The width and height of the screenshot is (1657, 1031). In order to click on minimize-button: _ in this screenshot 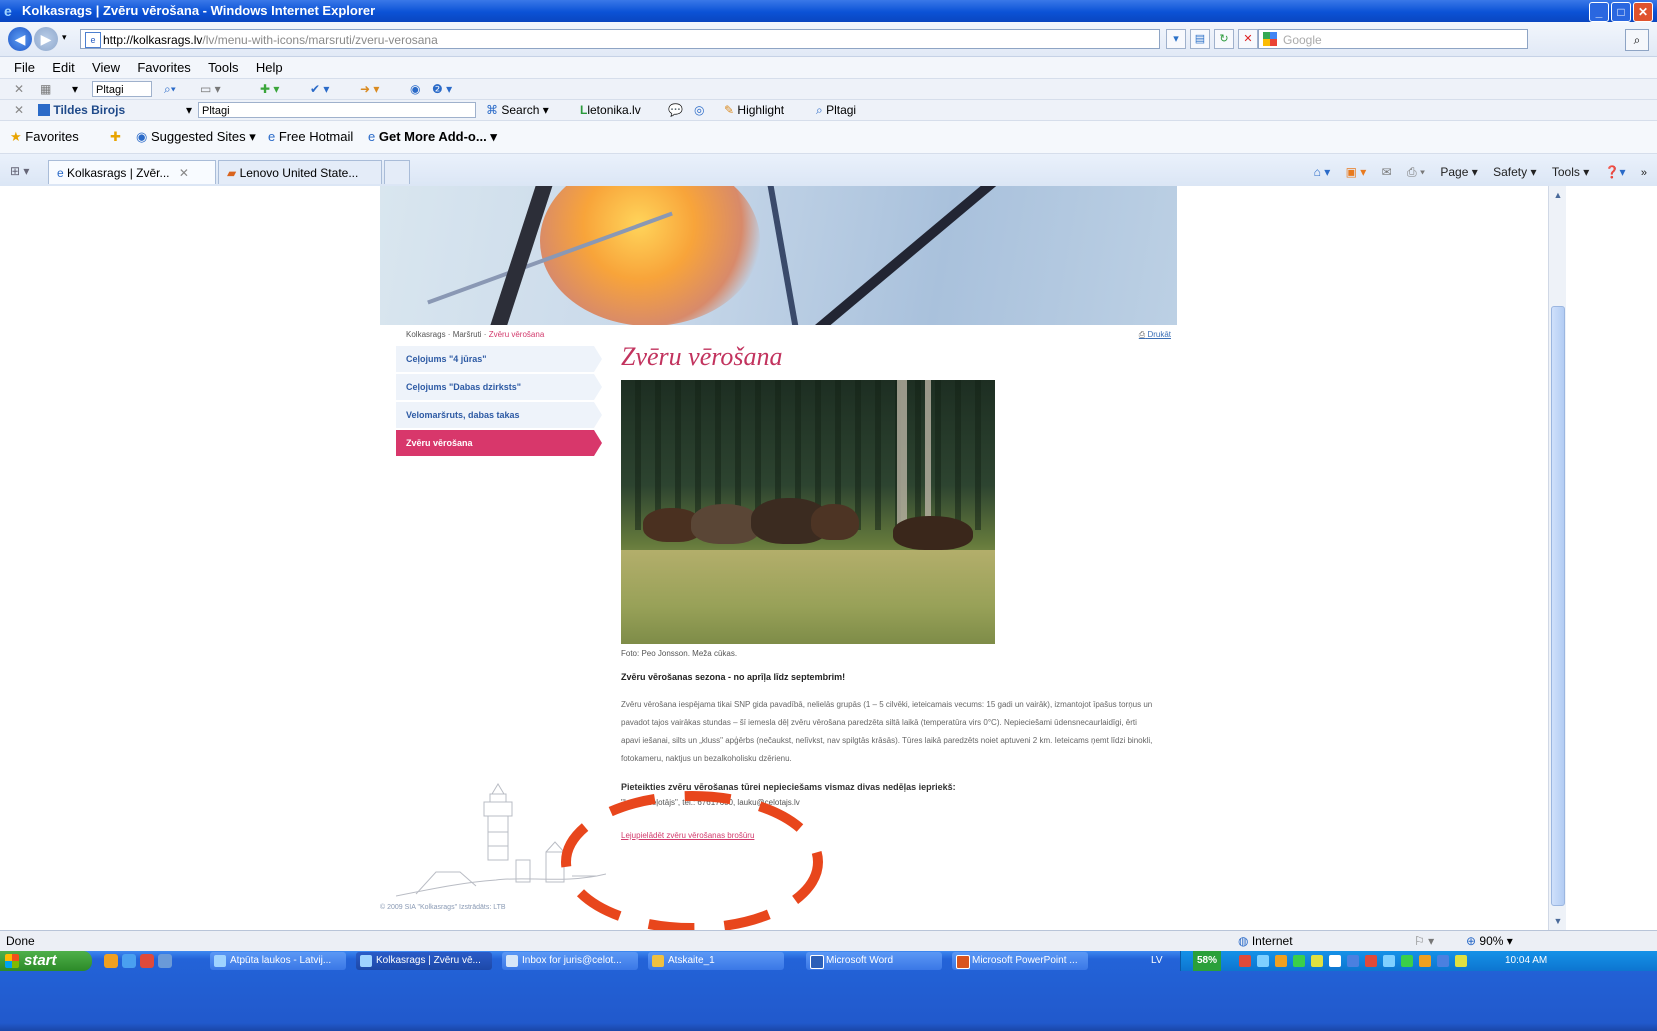, I will do `click(1599, 12)`.